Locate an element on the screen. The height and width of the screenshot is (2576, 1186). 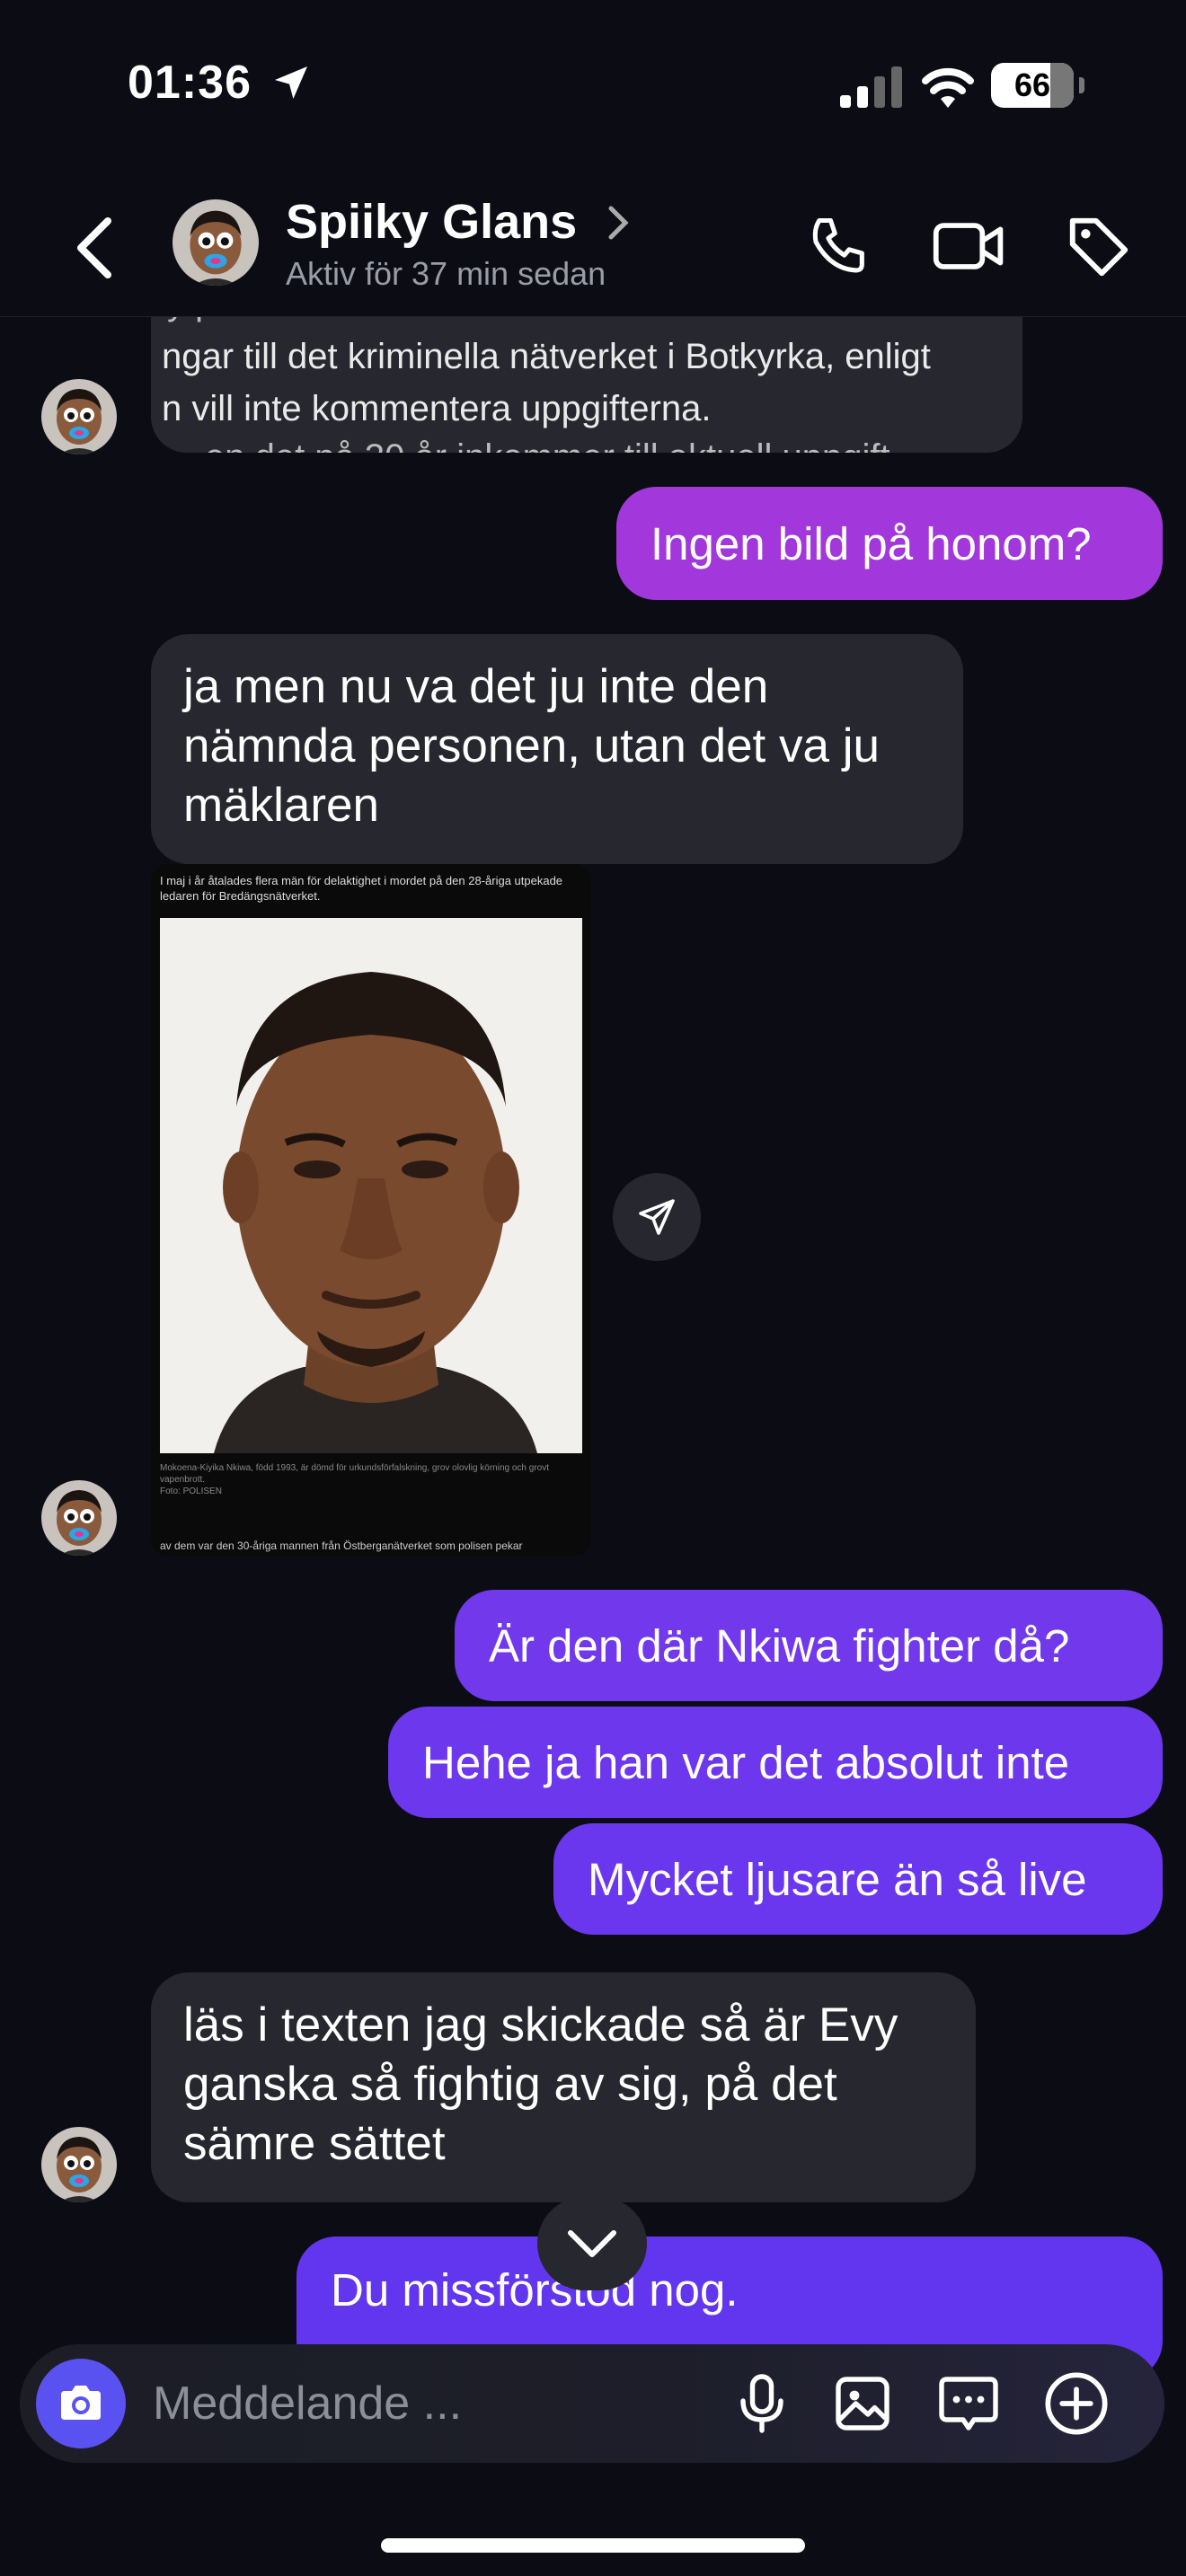
location-arrow-icon is located at coordinates (291, 82).